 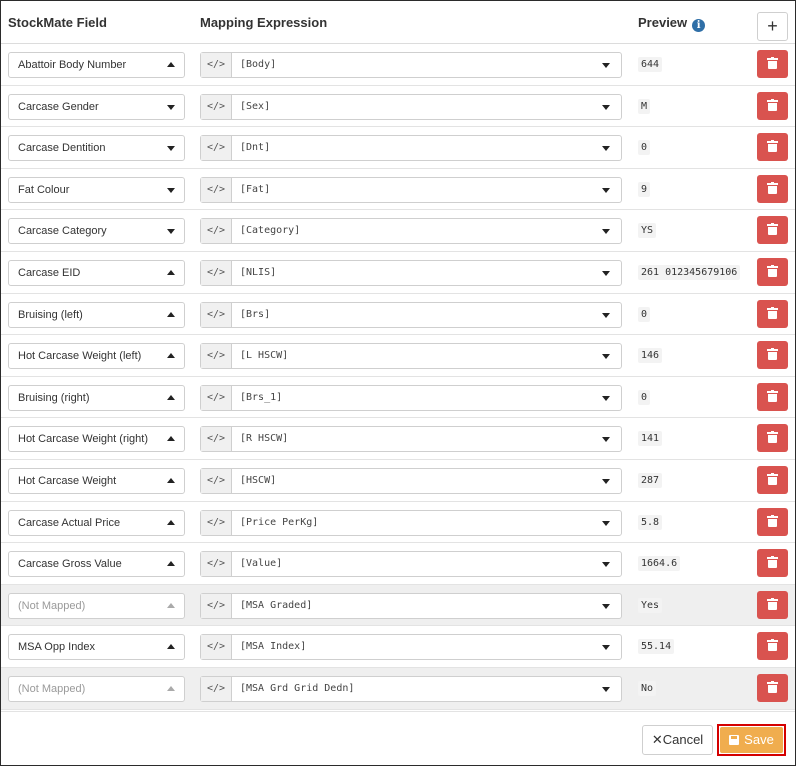 I want to click on preview-value: 0, so click(x=644, y=397).